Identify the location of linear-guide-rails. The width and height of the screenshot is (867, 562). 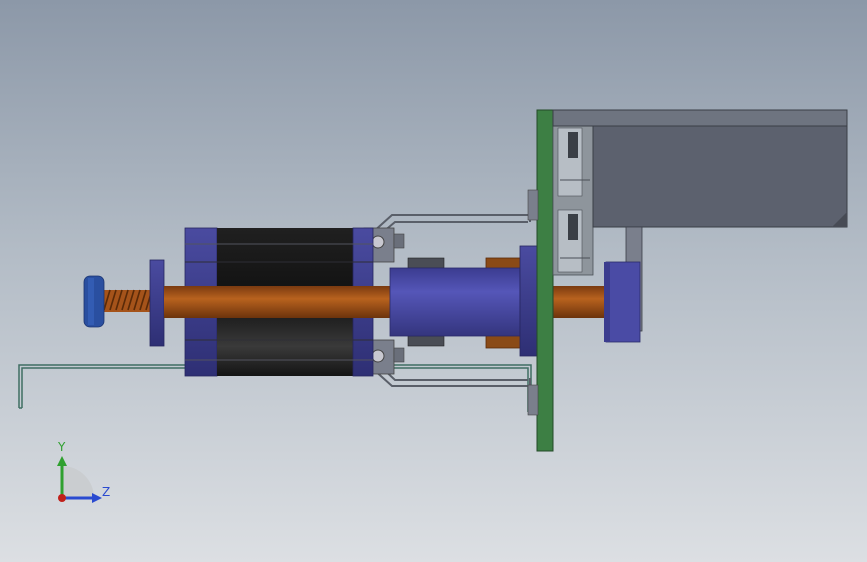
(573, 200).